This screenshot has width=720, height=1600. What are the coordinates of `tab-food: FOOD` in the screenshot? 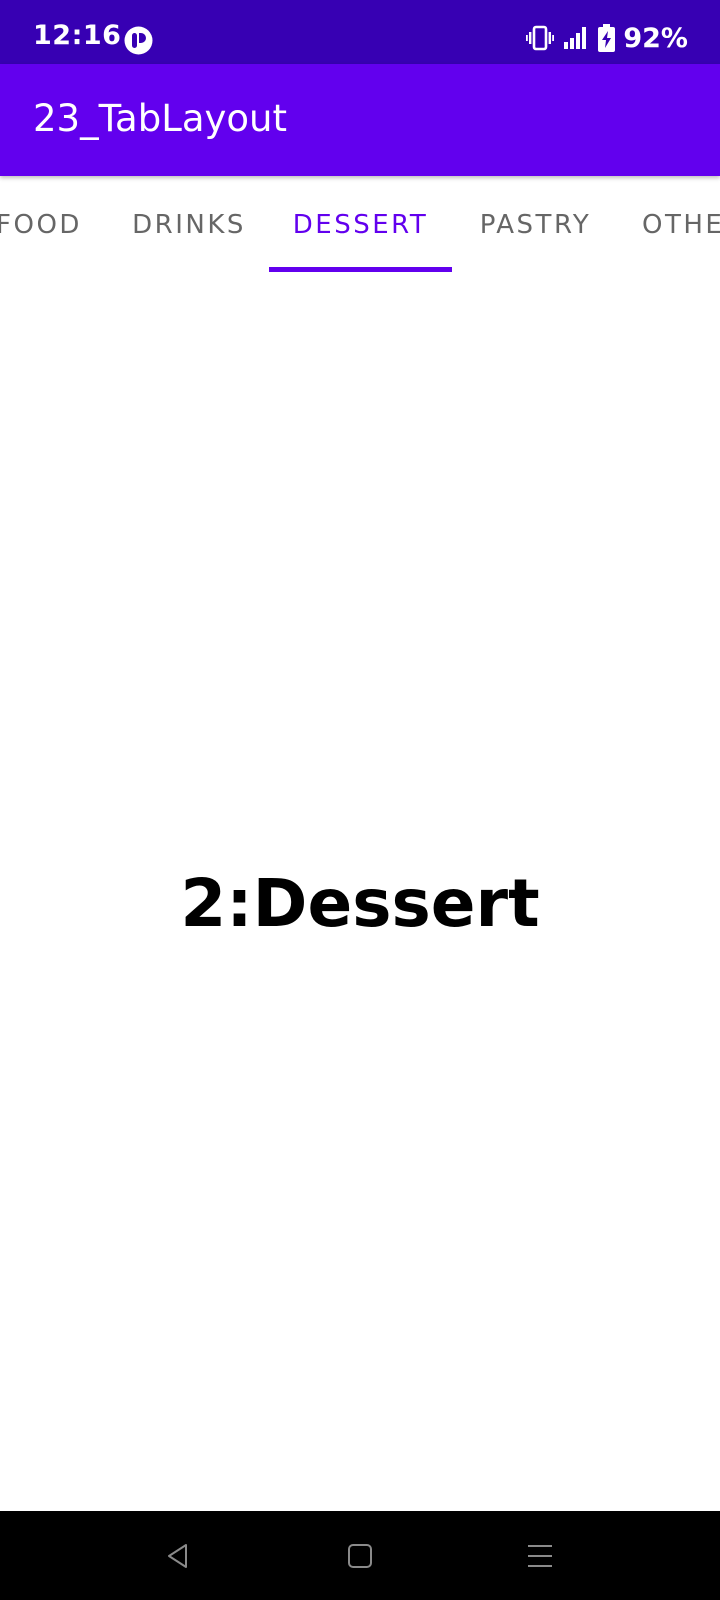 It's located at (42, 224).